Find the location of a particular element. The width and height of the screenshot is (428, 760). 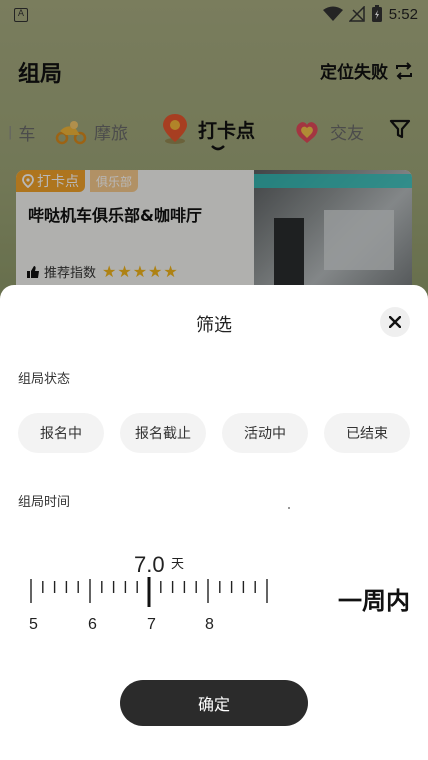

close-icon is located at coordinates (395, 322).